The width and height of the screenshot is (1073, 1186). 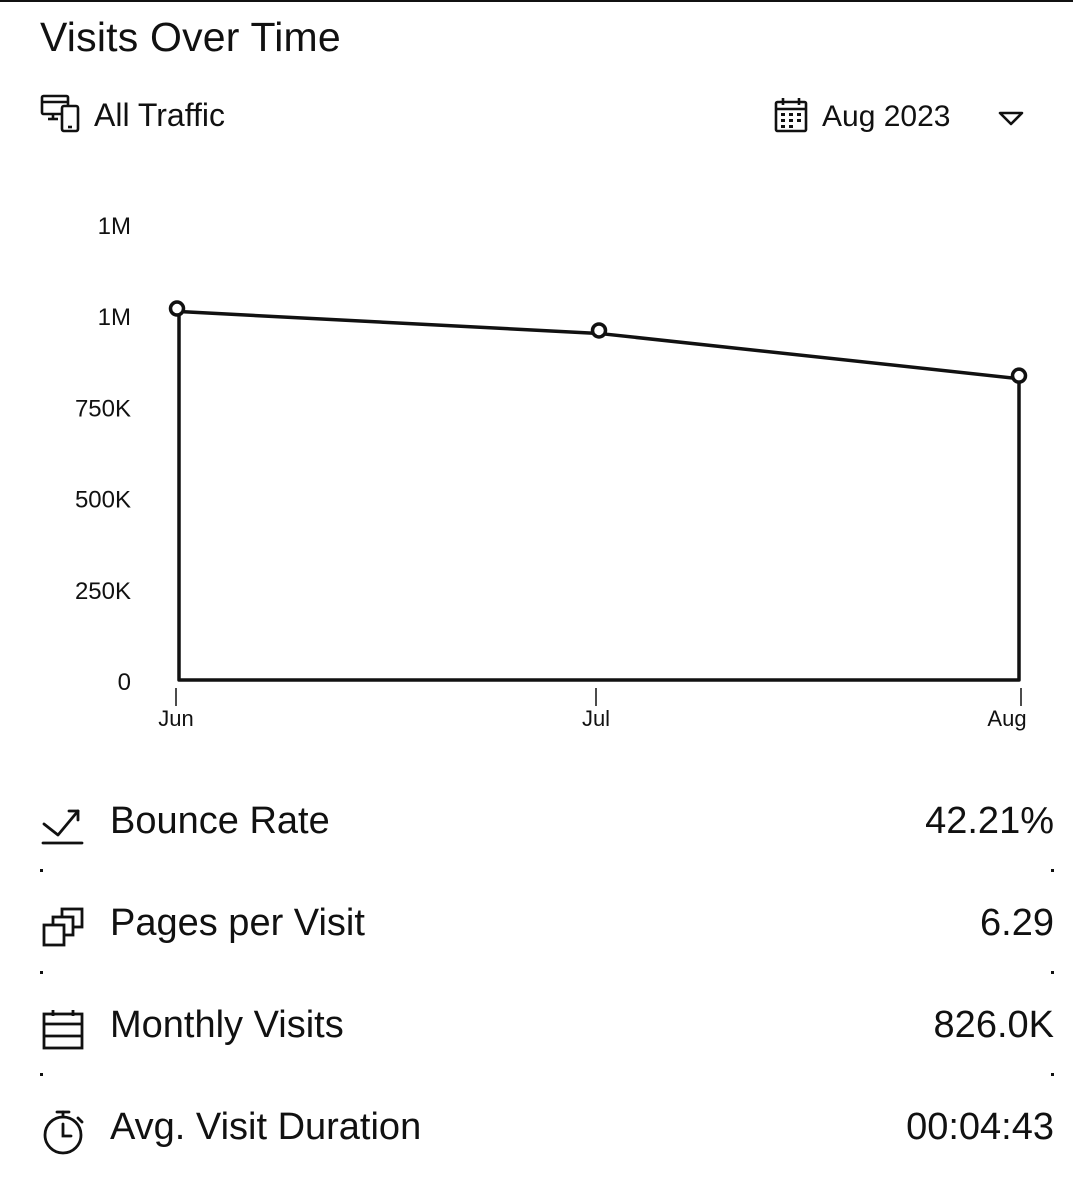 I want to click on x-tick-label: Jul, so click(x=596, y=718).